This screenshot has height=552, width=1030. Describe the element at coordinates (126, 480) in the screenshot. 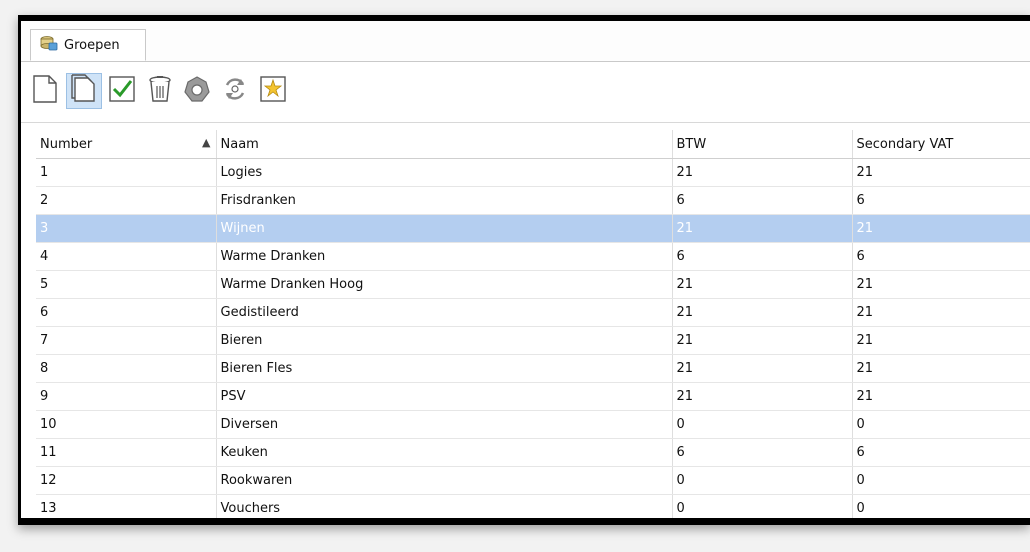

I see `cell-number: 12` at that location.